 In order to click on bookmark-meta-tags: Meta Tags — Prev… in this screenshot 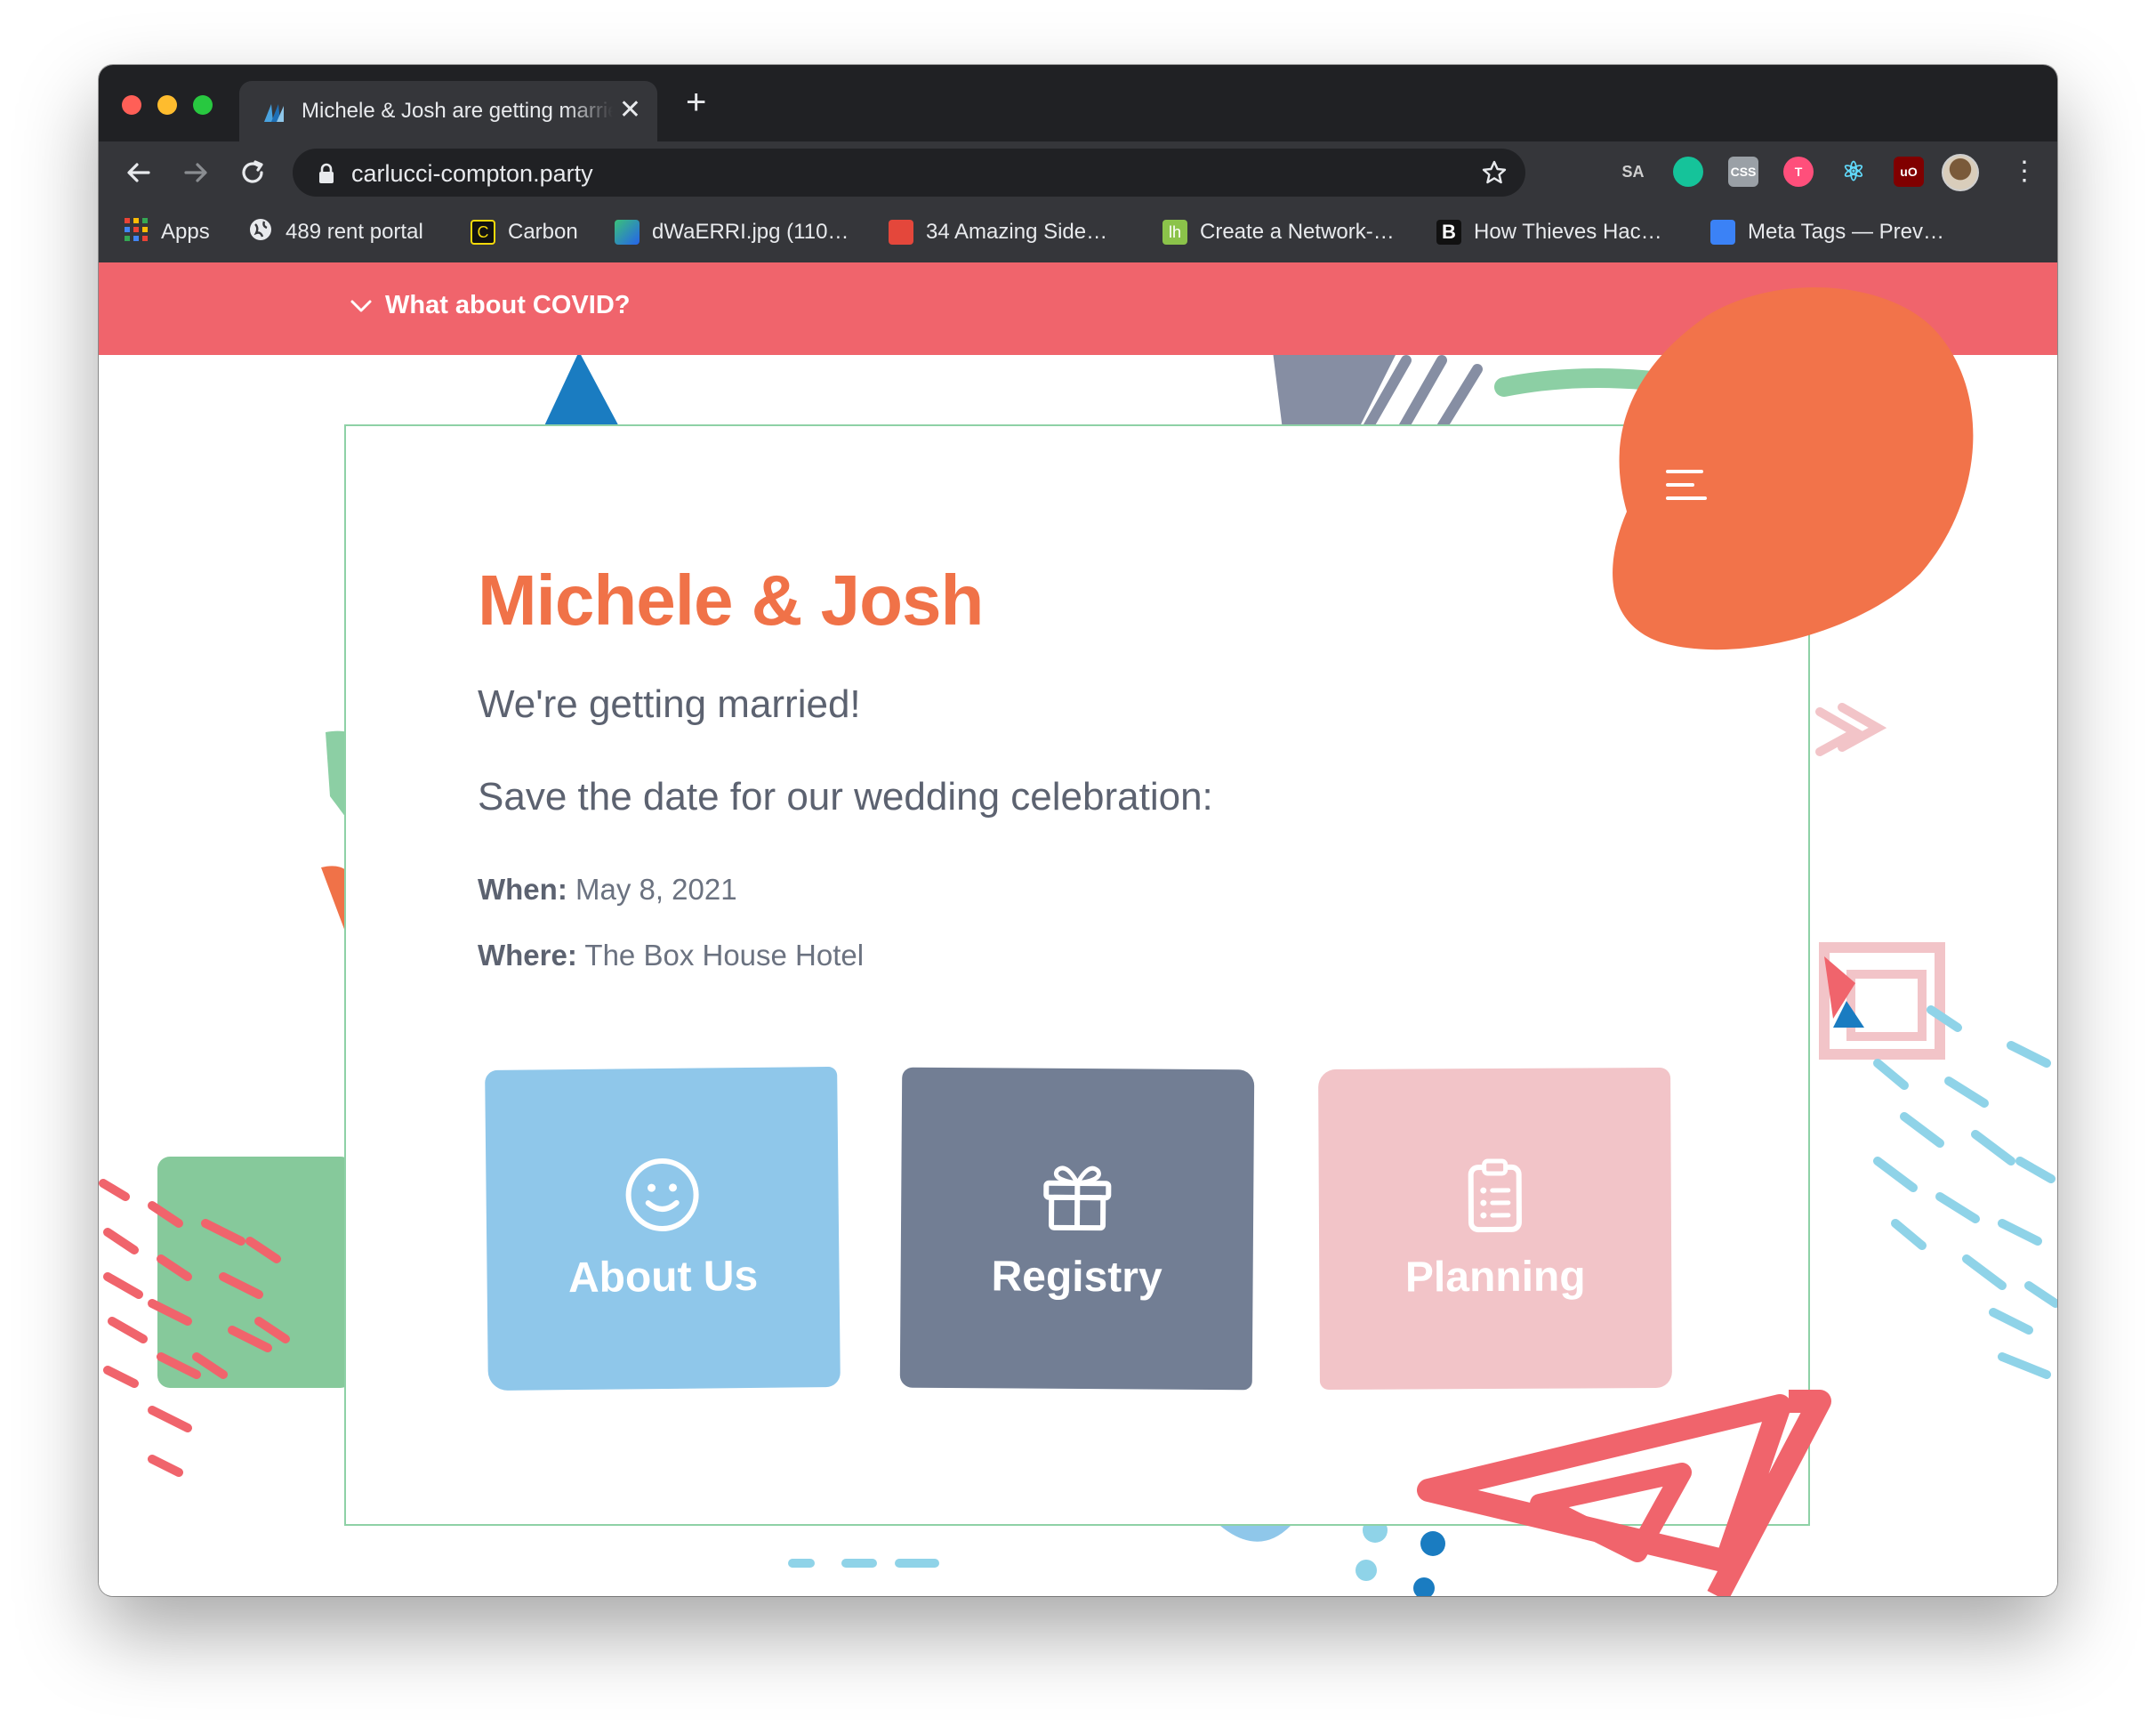, I will do `click(1827, 232)`.